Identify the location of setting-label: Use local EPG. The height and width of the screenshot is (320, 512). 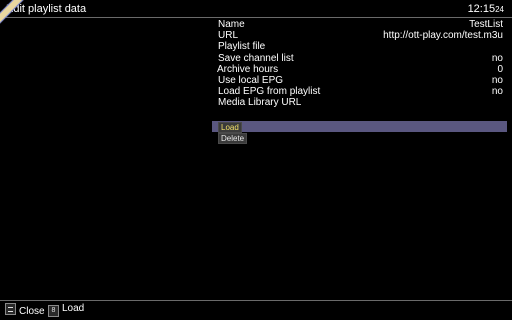
(251, 80).